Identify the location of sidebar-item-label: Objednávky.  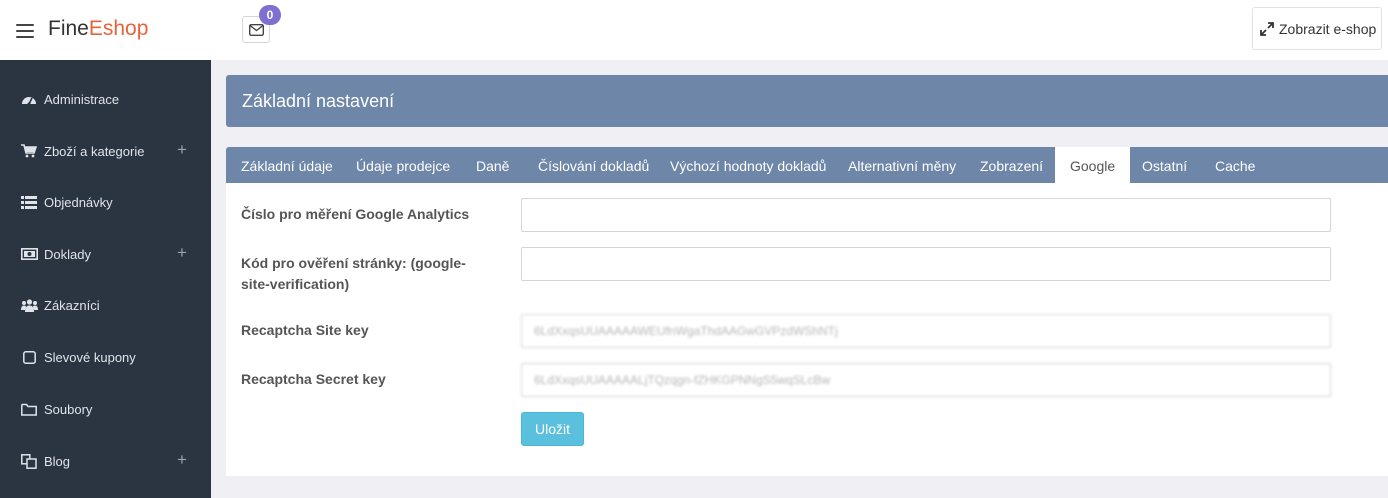
(78, 202).